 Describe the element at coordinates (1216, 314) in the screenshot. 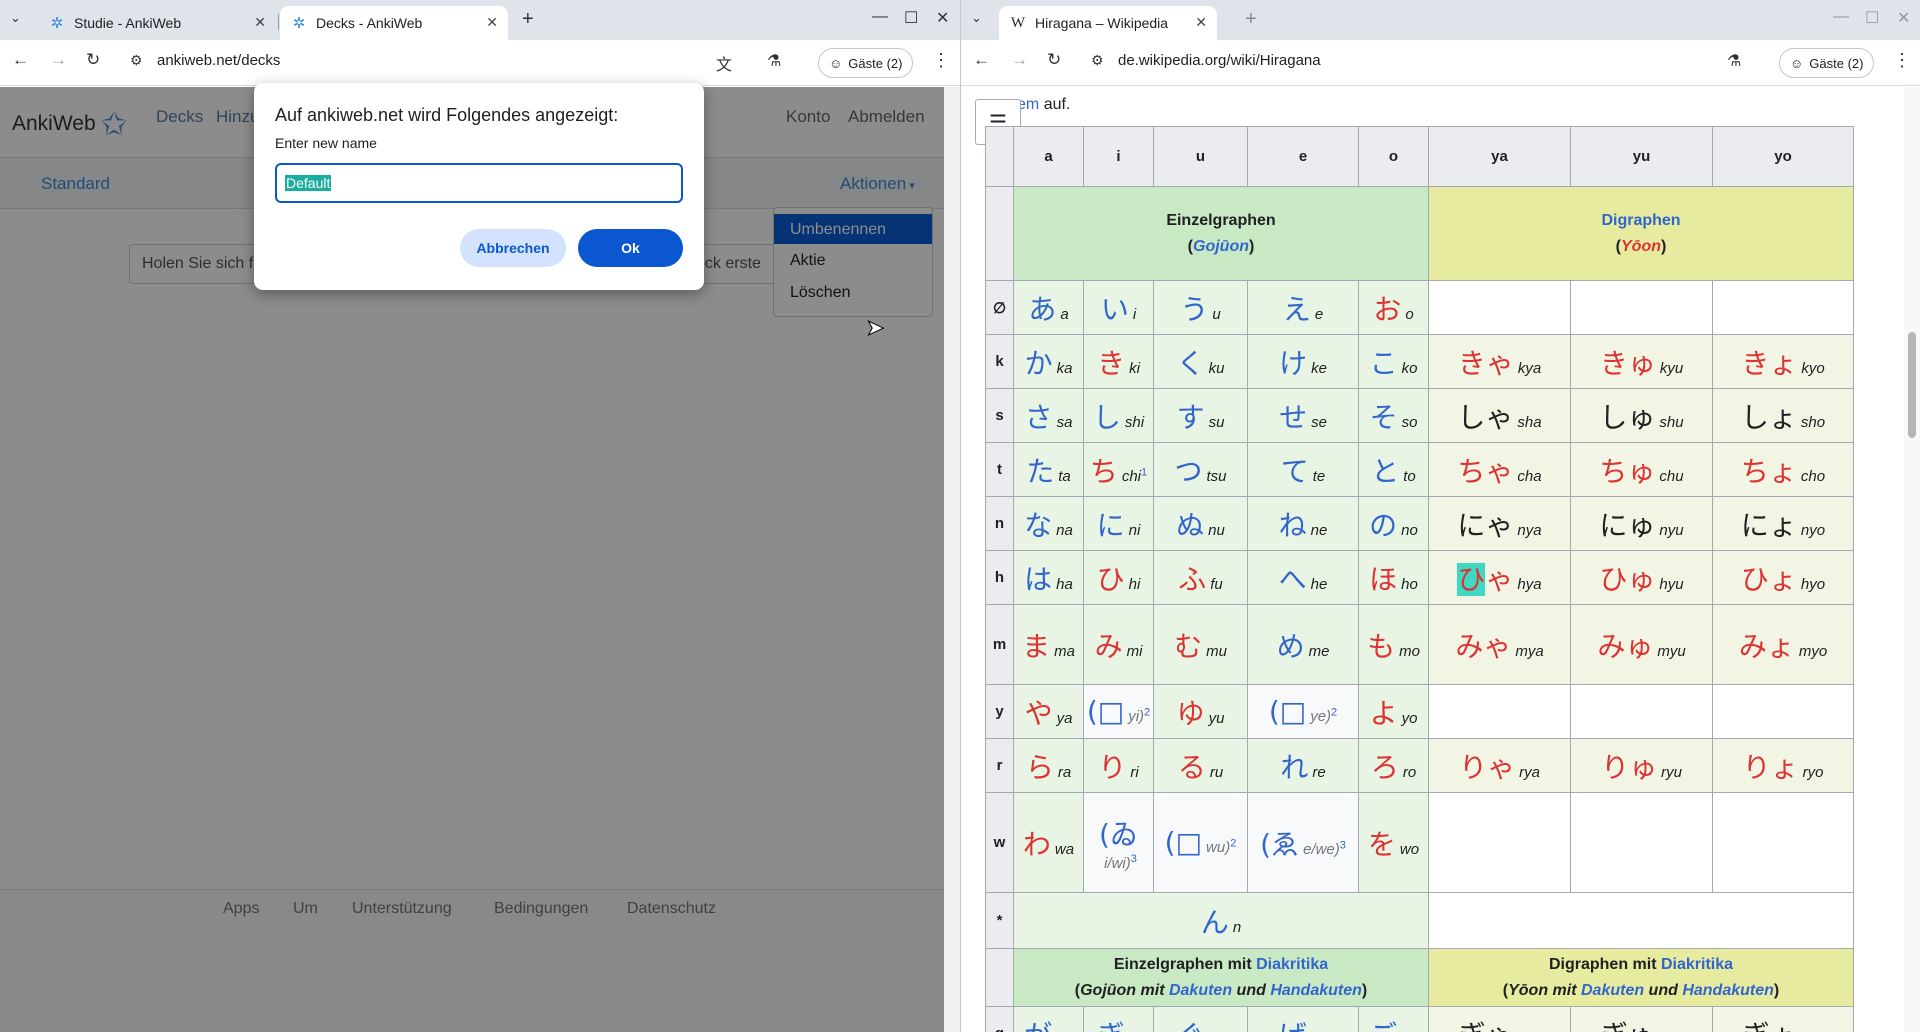

I see `romaji: u` at that location.